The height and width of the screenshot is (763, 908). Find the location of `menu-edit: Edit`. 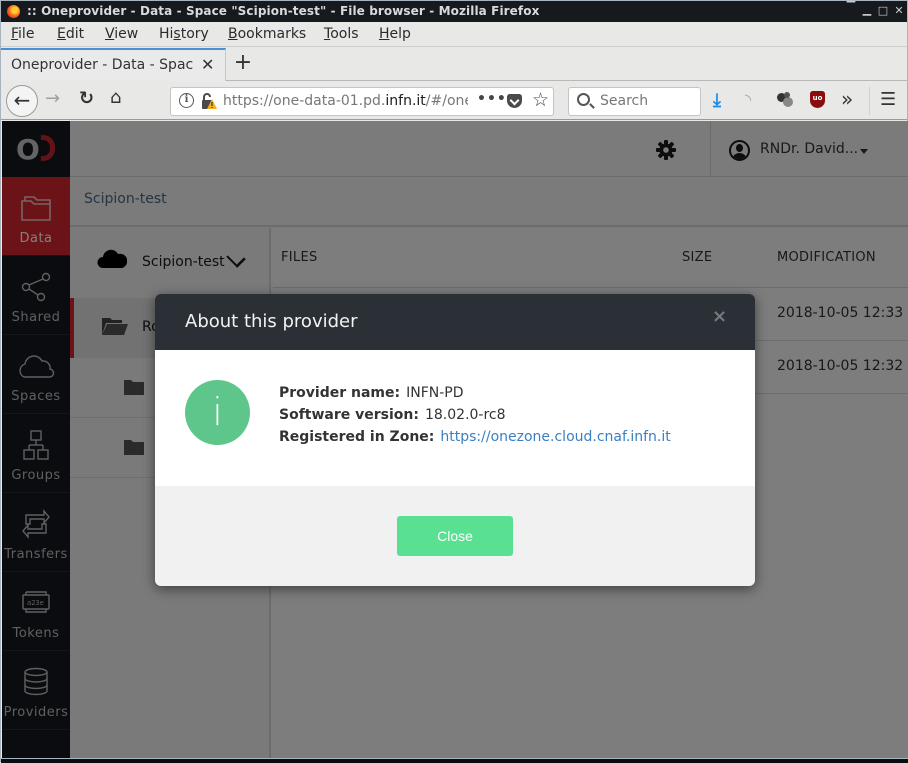

menu-edit: Edit is located at coordinates (70, 34).